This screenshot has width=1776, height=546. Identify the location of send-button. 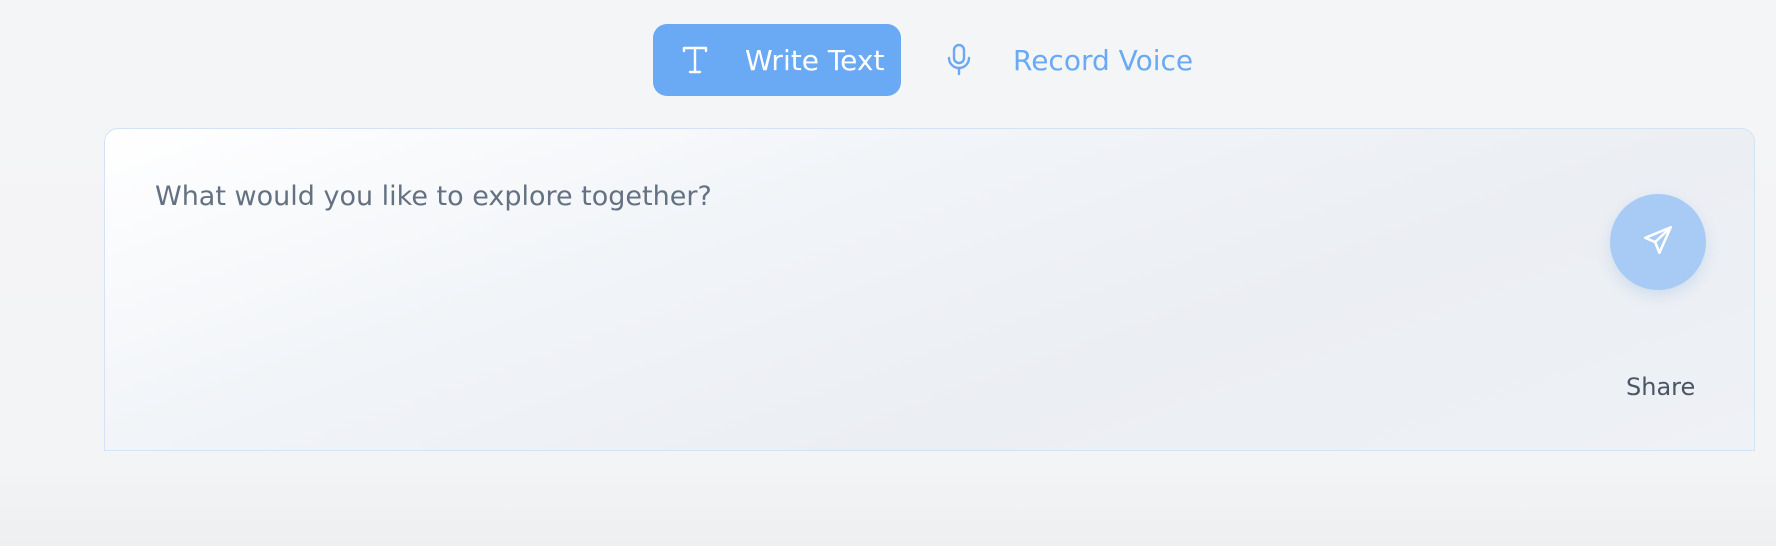
(1658, 242).